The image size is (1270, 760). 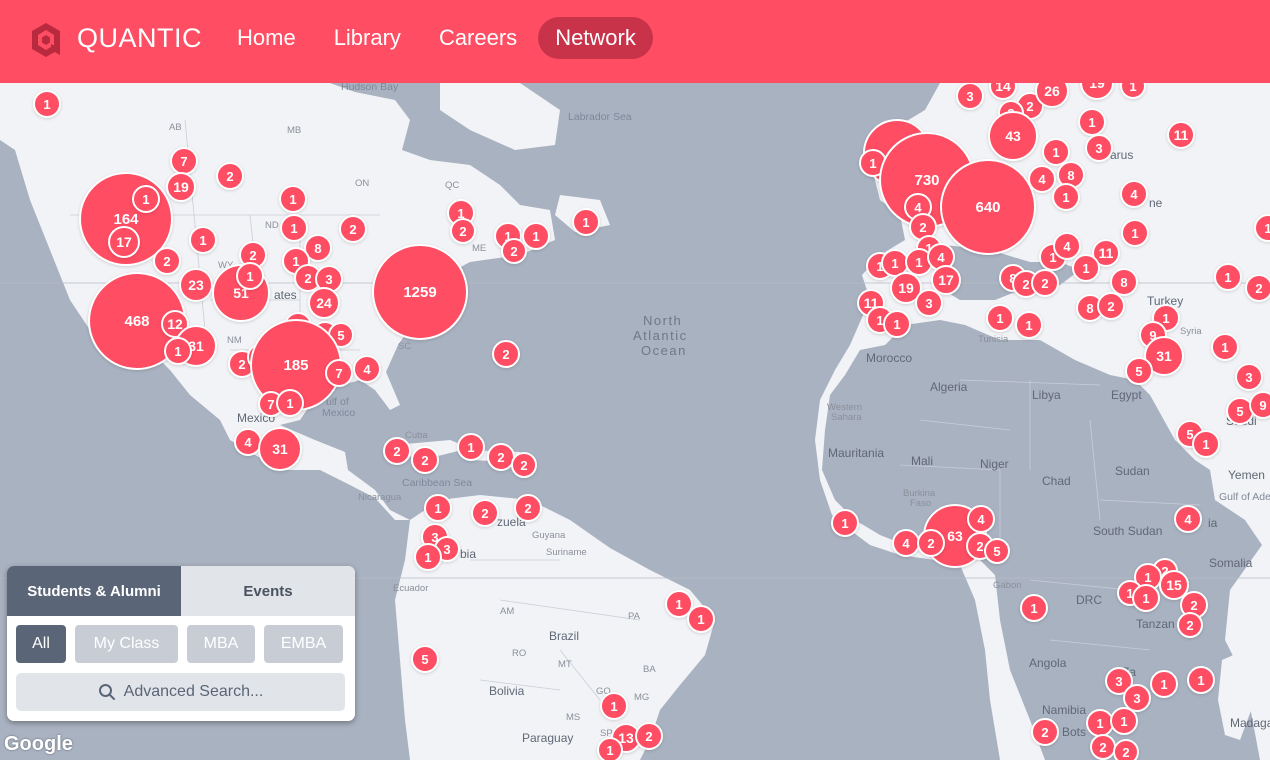 What do you see at coordinates (324, 303) in the screenshot?
I see `map-cluster-marker: 24` at bounding box center [324, 303].